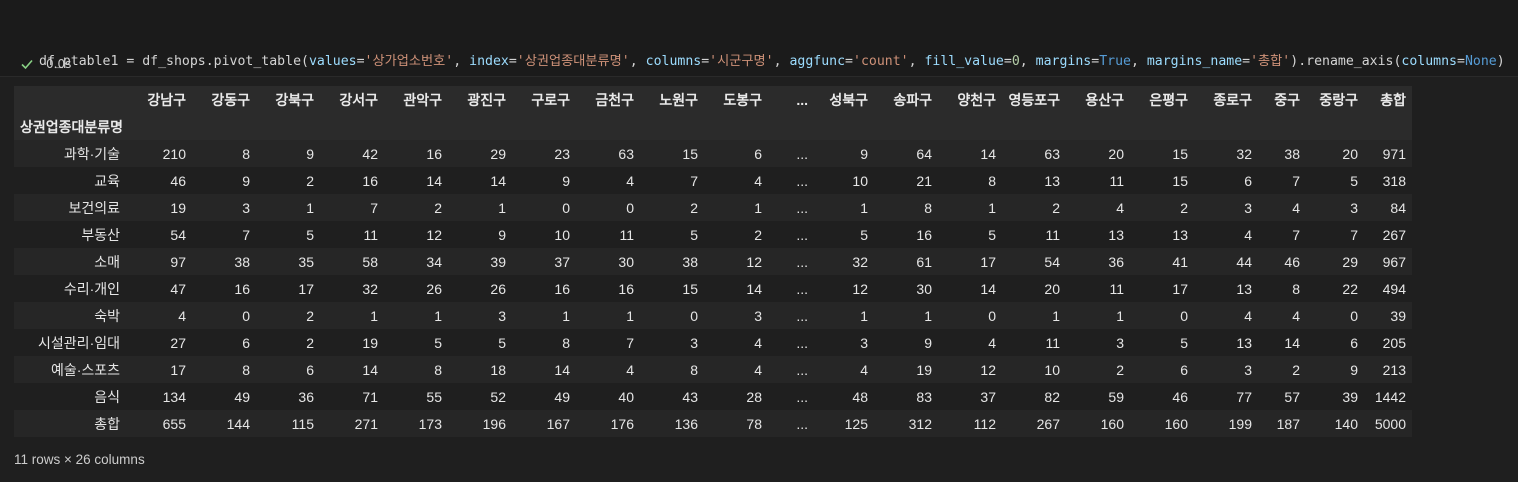  Describe the element at coordinates (1388, 207) in the screenshot. I see `table-cell: 84` at that location.